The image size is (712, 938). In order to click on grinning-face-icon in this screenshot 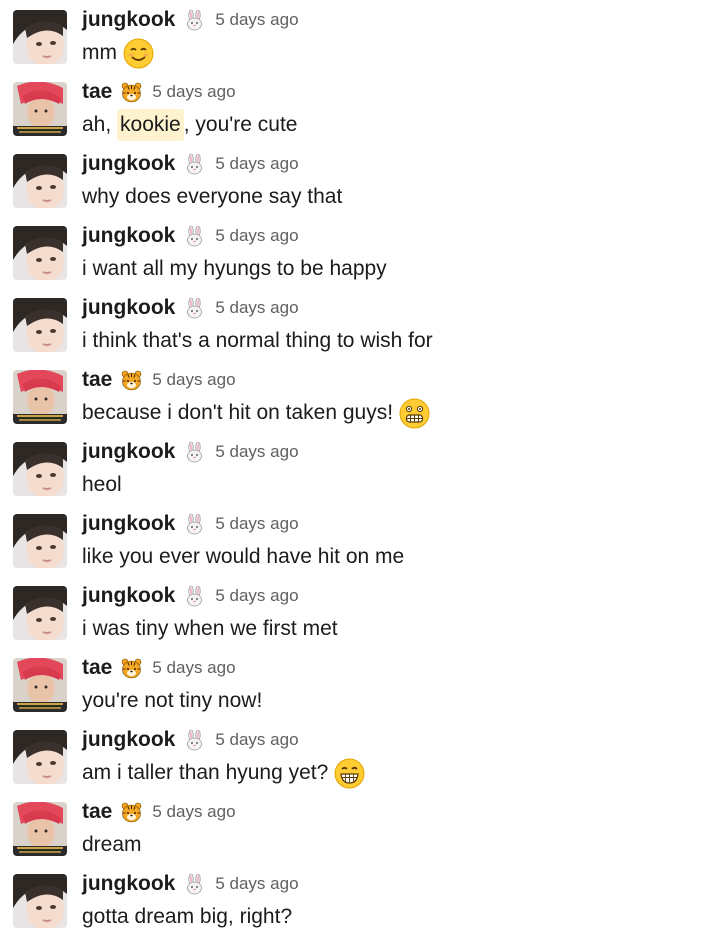, I will do `click(349, 773)`.